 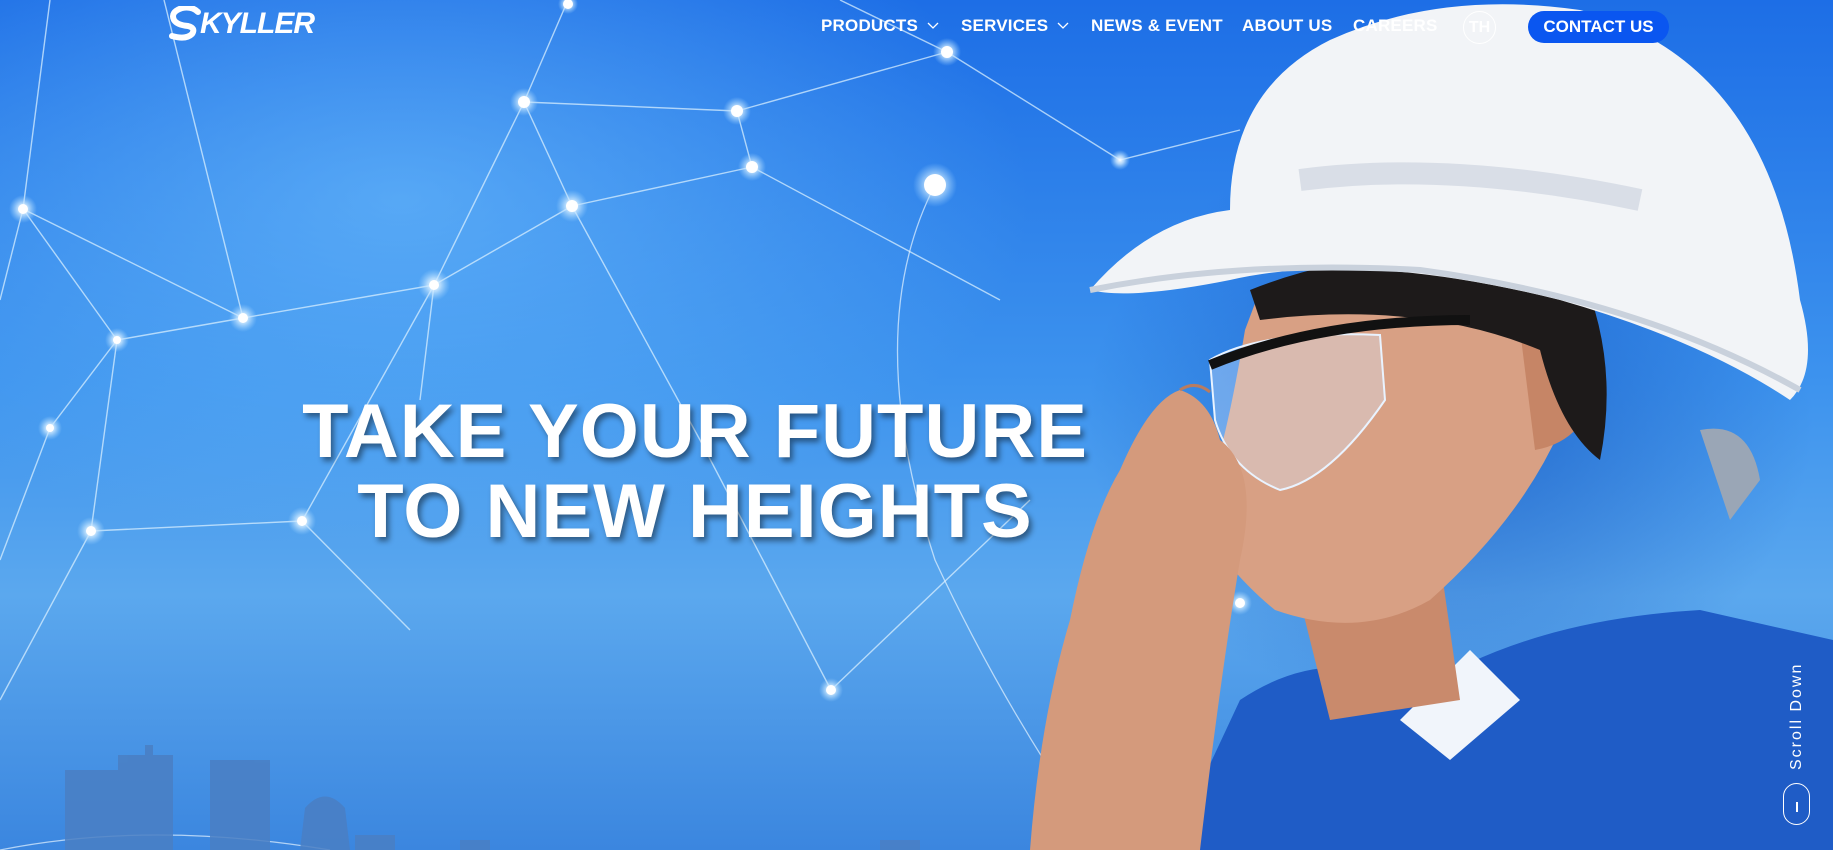 I want to click on nav-services: SERVICES, so click(x=1015, y=26).